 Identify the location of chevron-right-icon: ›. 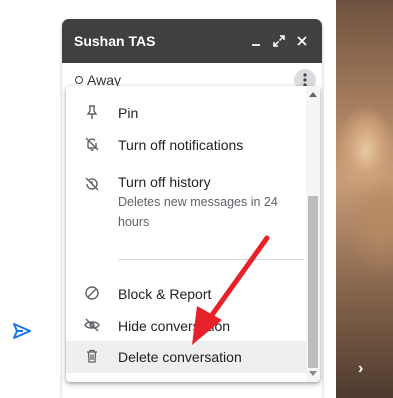
(360, 369).